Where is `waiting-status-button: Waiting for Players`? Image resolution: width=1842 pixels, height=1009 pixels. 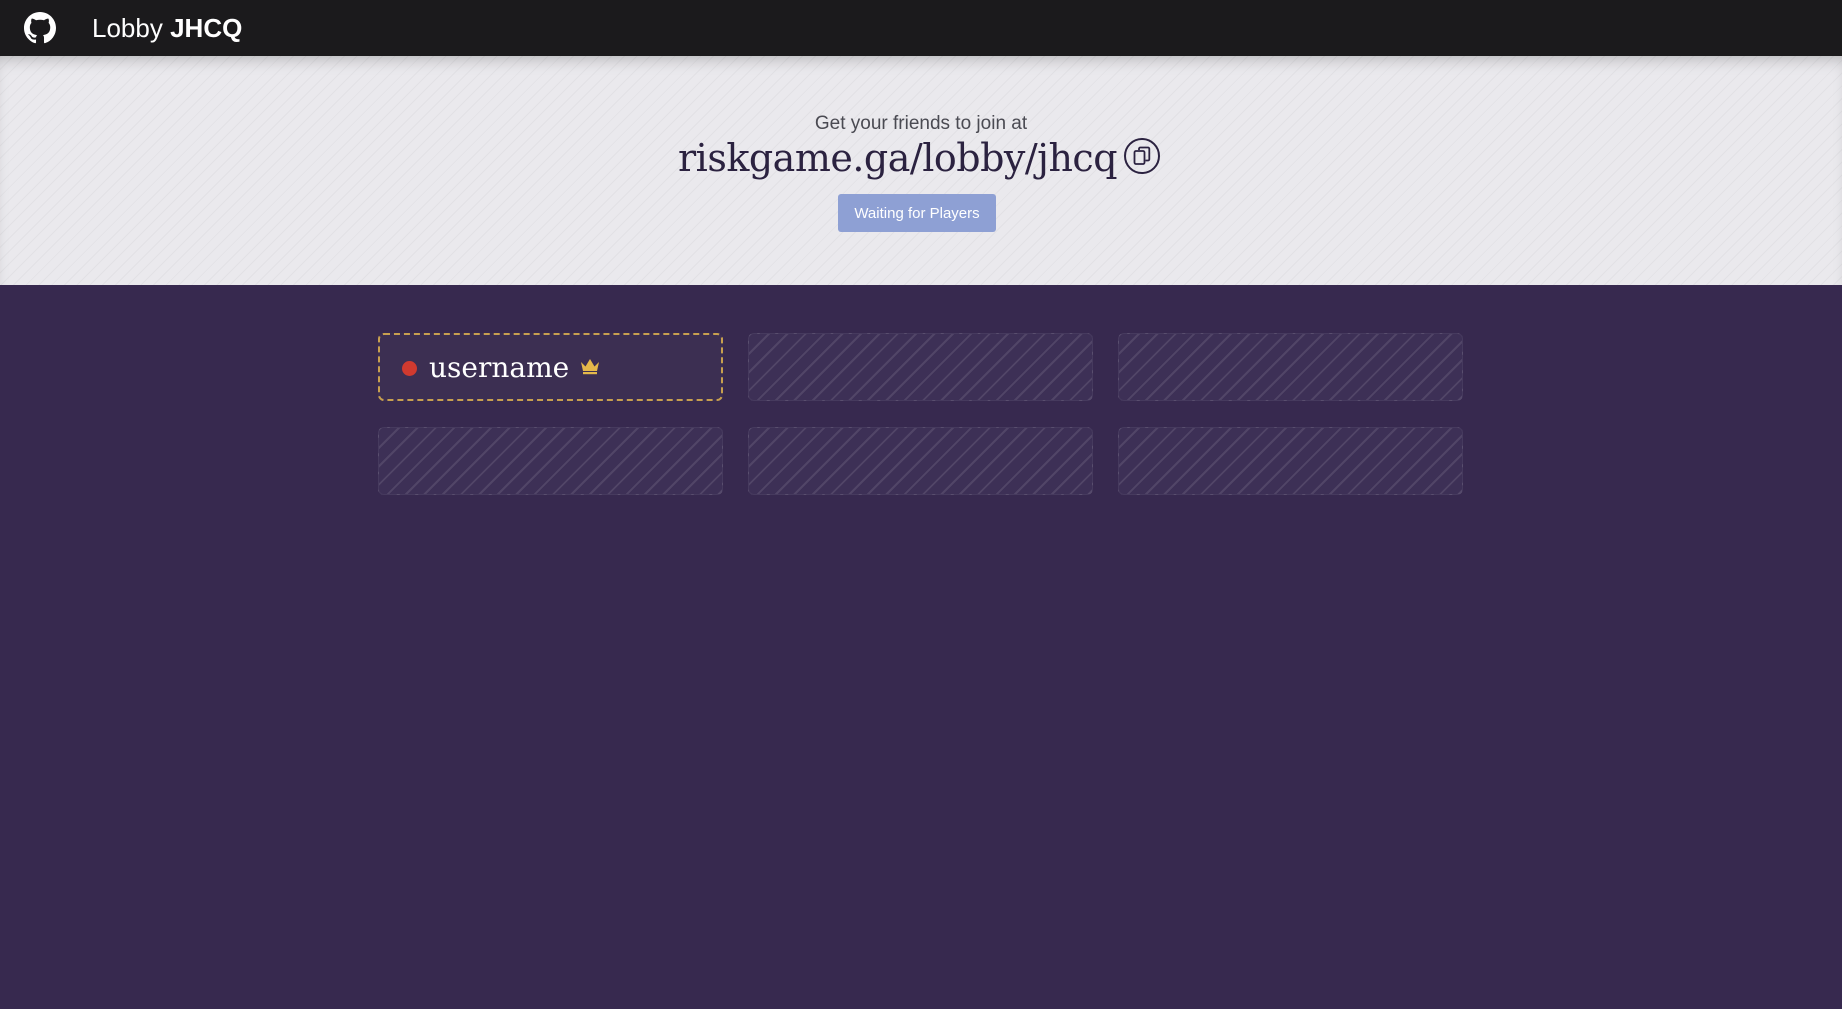
waiting-status-button: Waiting for Players is located at coordinates (917, 213).